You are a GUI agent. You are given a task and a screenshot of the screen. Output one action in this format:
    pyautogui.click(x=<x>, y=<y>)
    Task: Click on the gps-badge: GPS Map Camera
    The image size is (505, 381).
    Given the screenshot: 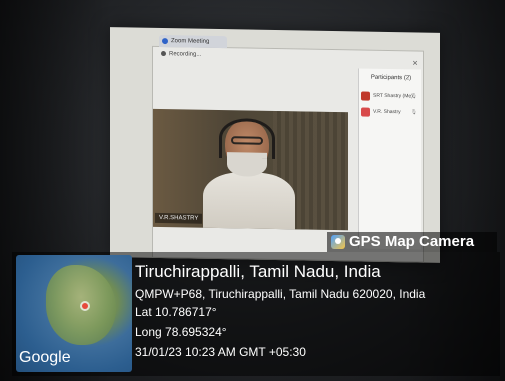 What is the action you would take?
    pyautogui.click(x=412, y=242)
    